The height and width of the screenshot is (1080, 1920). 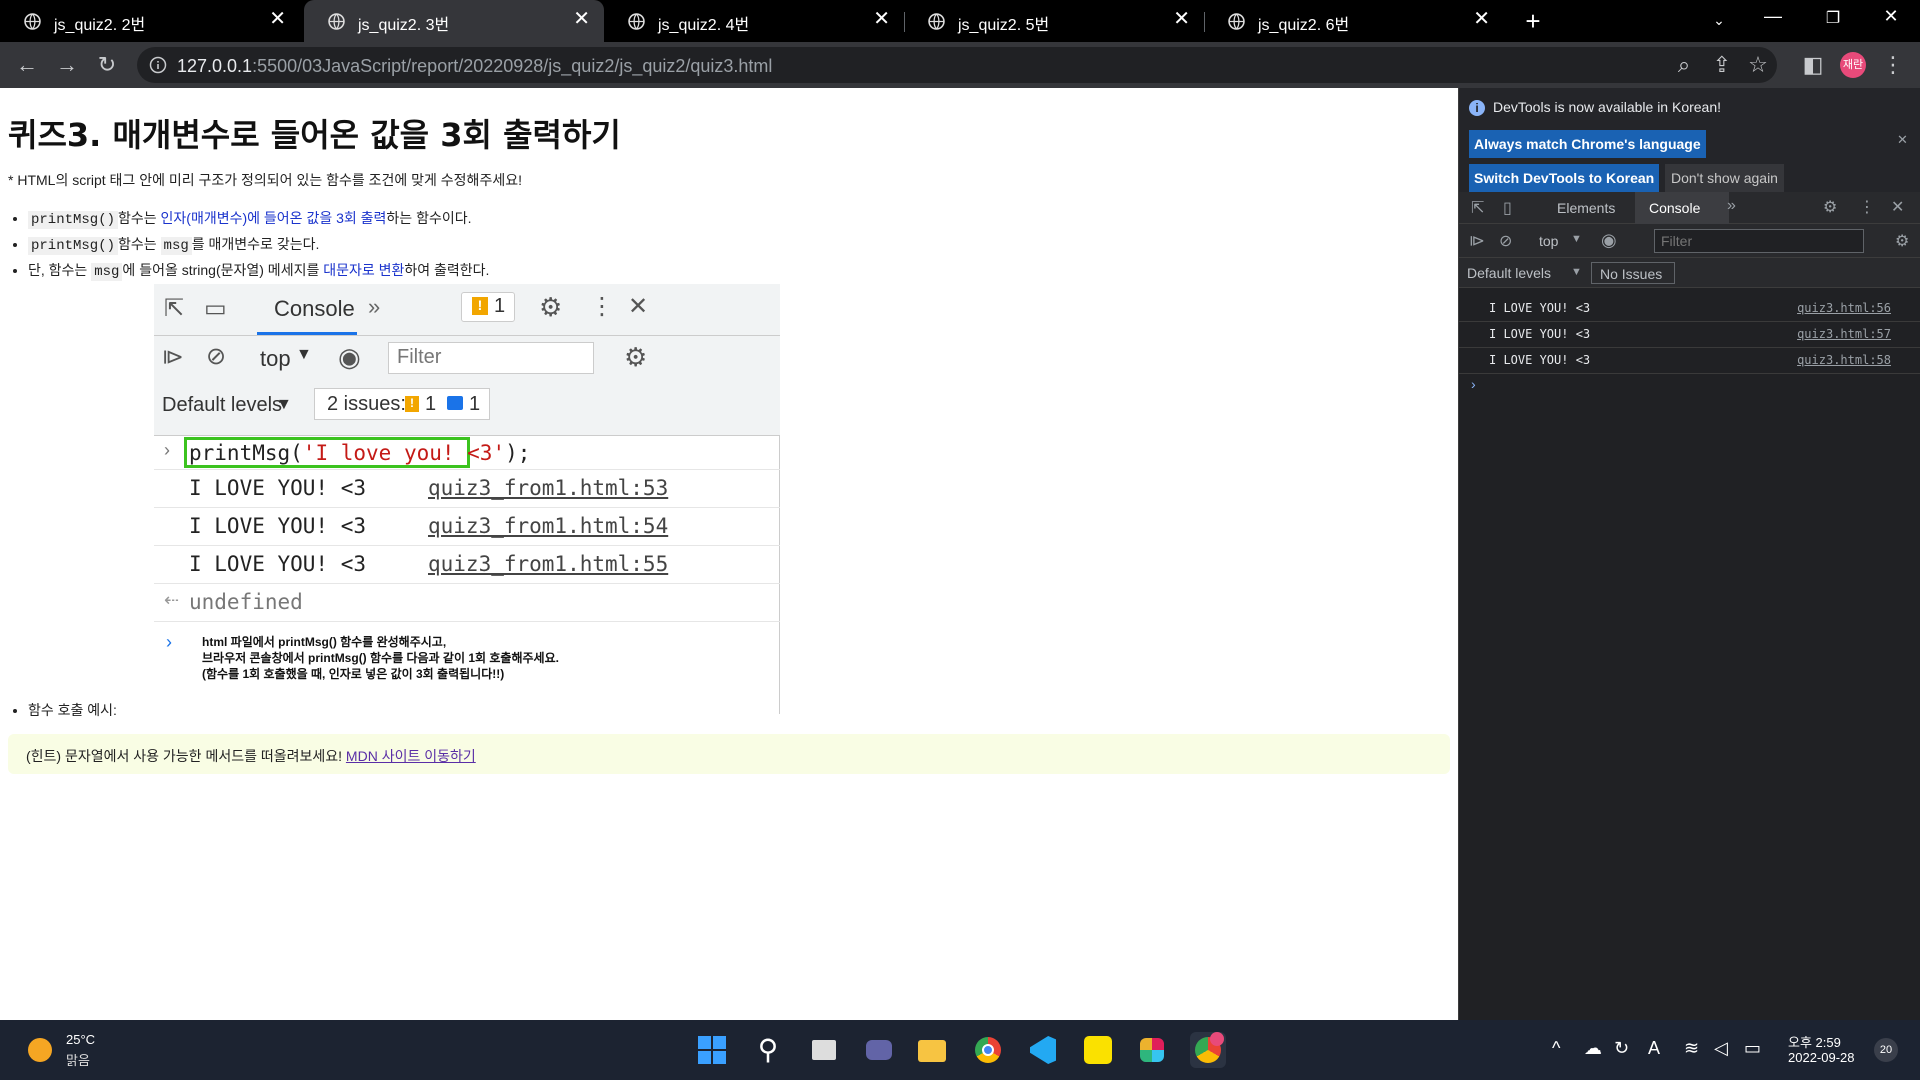 I want to click on close-banner-icon: ✕, so click(x=1902, y=140).